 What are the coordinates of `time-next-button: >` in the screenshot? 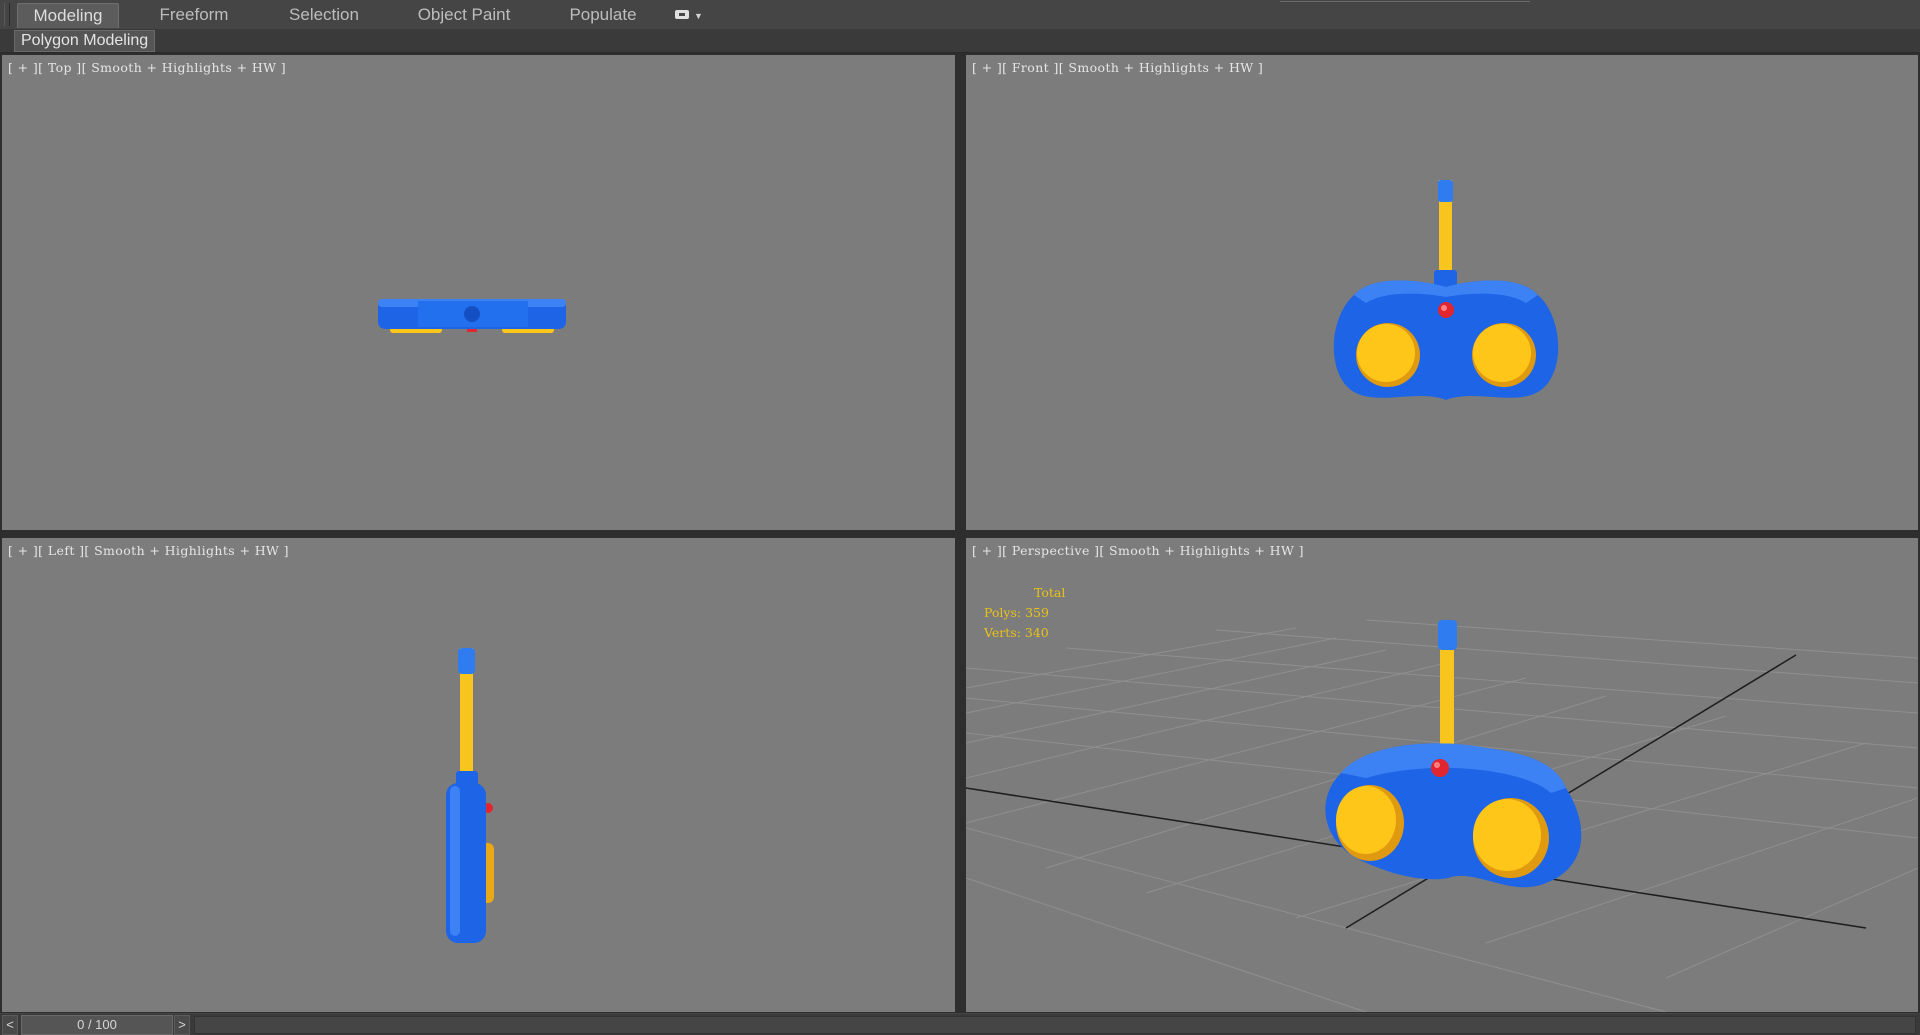 It's located at (182, 1025).